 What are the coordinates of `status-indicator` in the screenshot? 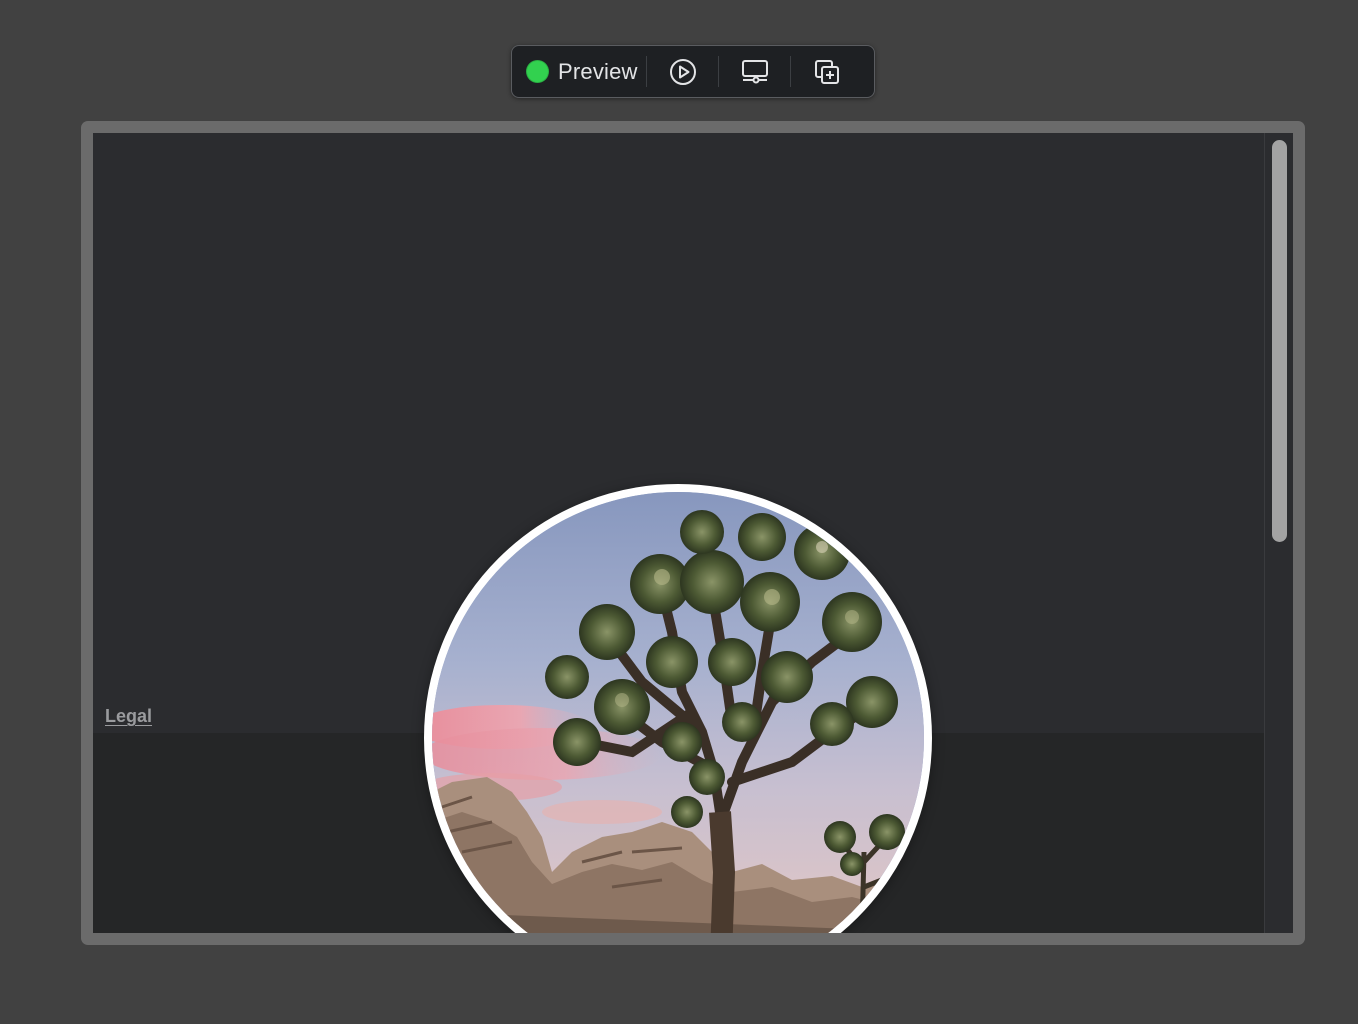 It's located at (537, 71).